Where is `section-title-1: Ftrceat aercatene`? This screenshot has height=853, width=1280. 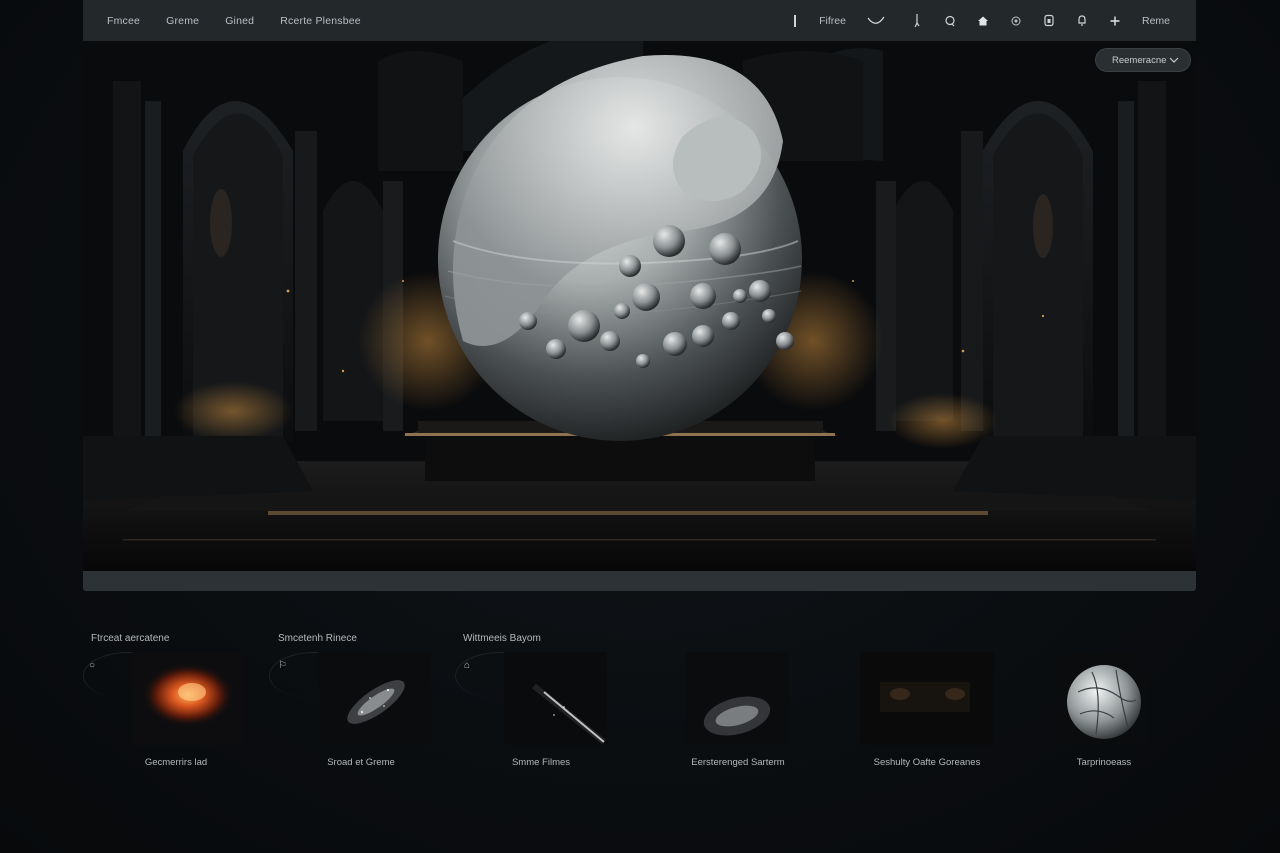 section-title-1: Ftrceat aercatene is located at coordinates (130, 638).